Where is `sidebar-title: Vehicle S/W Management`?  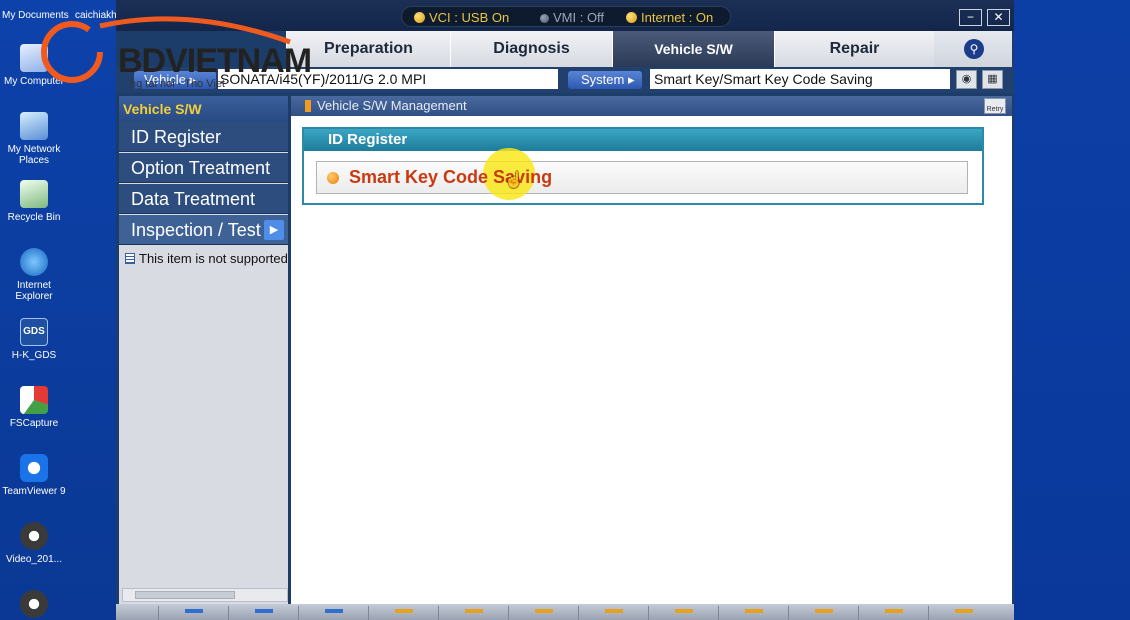 sidebar-title: Vehicle S/W Management is located at coordinates (203, 119).